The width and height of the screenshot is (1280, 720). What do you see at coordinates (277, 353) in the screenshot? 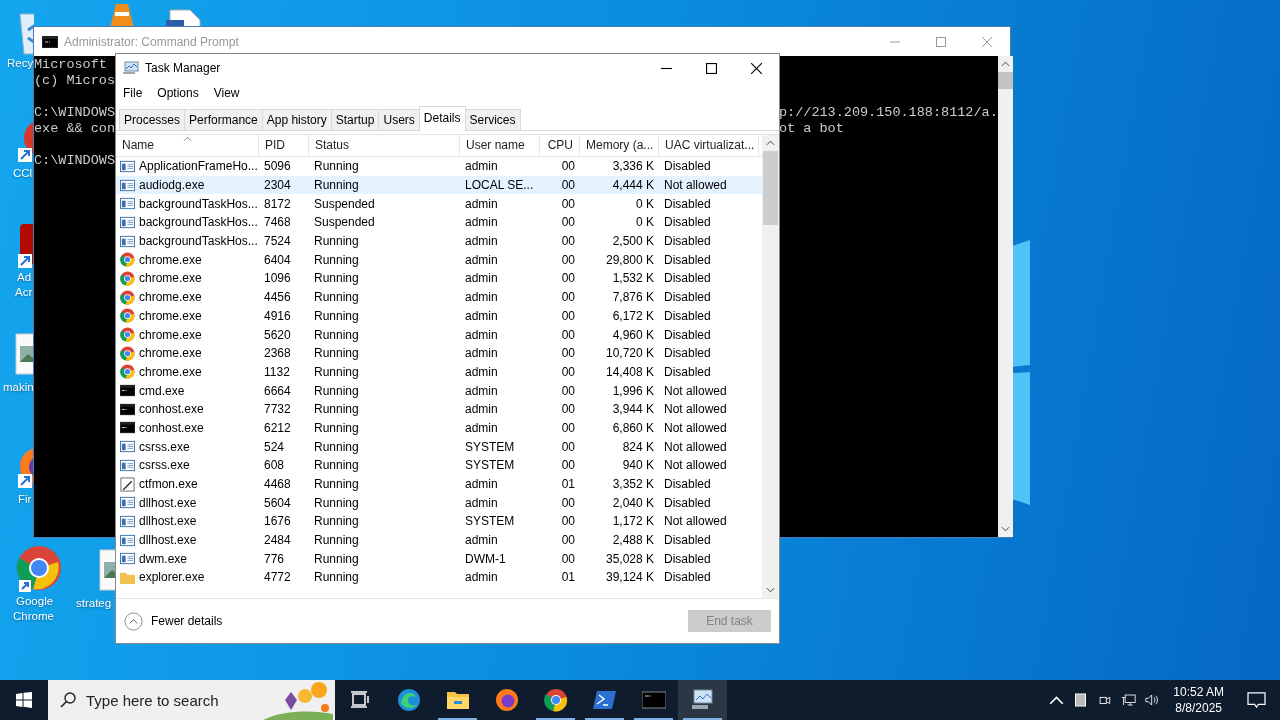
I see `table-cell: 2368` at bounding box center [277, 353].